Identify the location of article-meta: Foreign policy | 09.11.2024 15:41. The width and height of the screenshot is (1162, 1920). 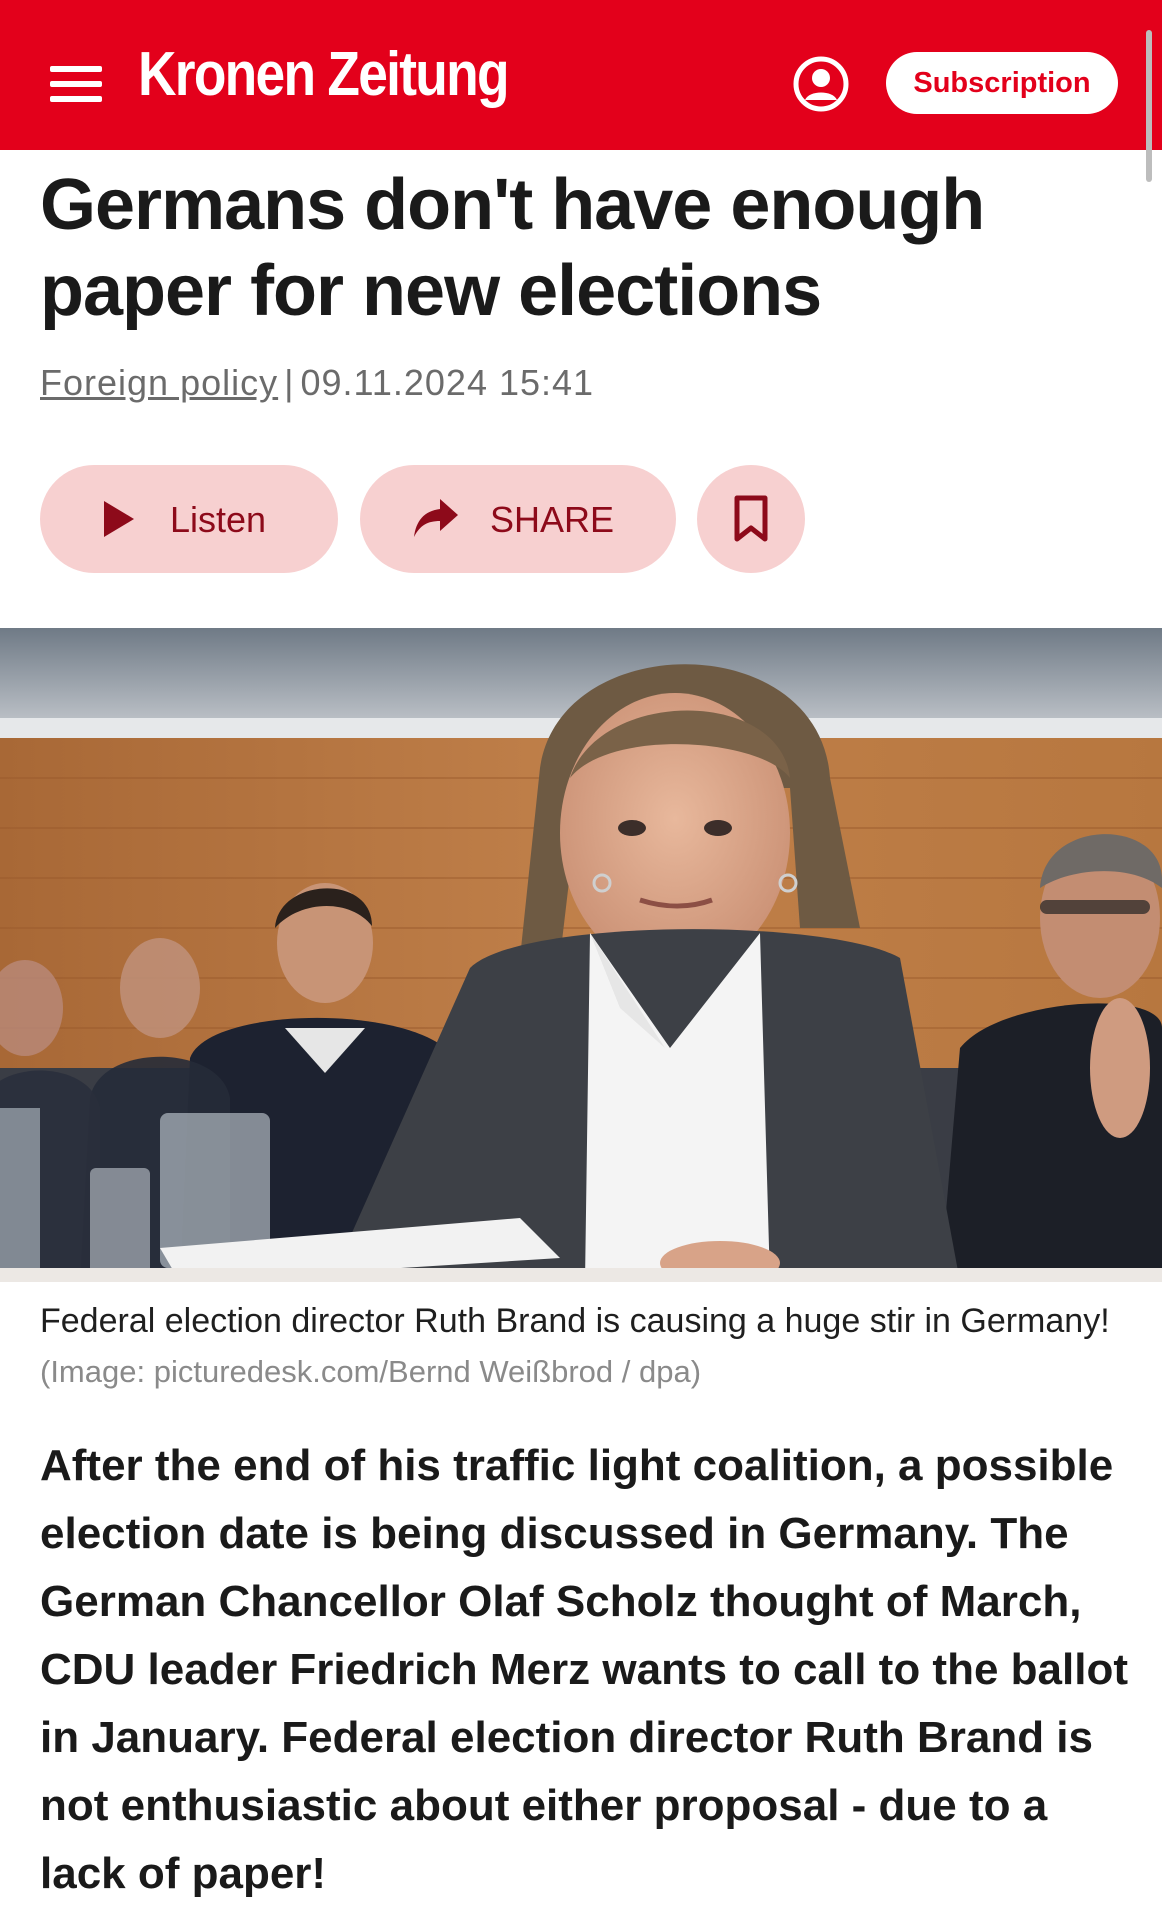
(317, 383).